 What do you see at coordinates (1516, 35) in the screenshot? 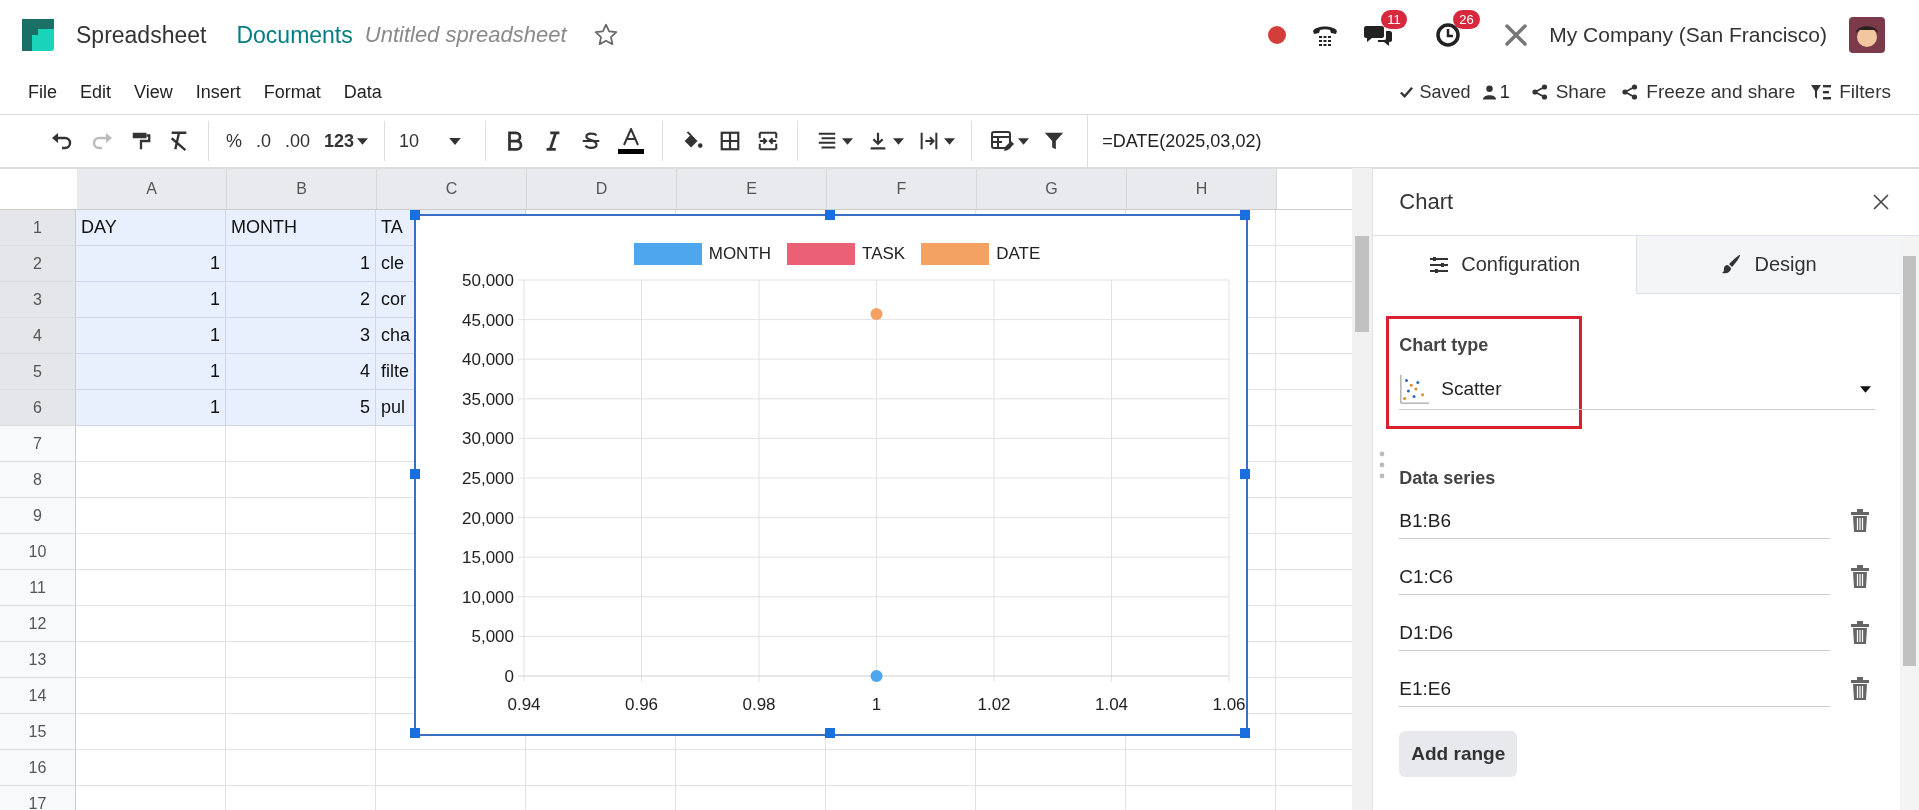
I see `tools-icon` at bounding box center [1516, 35].